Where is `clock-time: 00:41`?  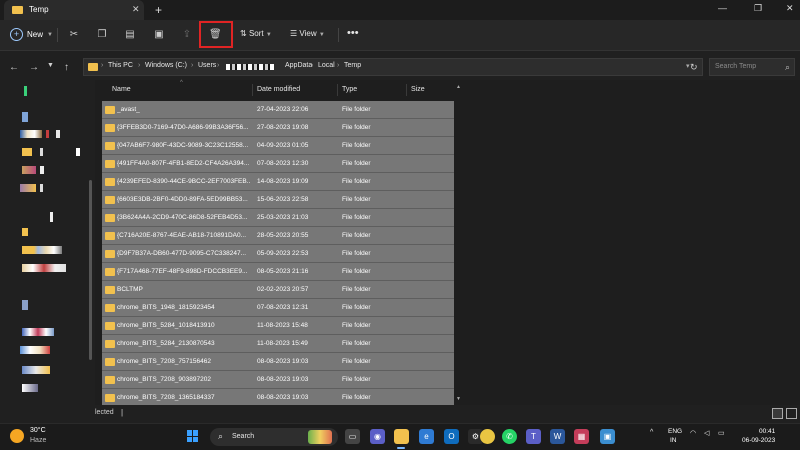 clock-time: 00:41 is located at coordinates (767, 431).